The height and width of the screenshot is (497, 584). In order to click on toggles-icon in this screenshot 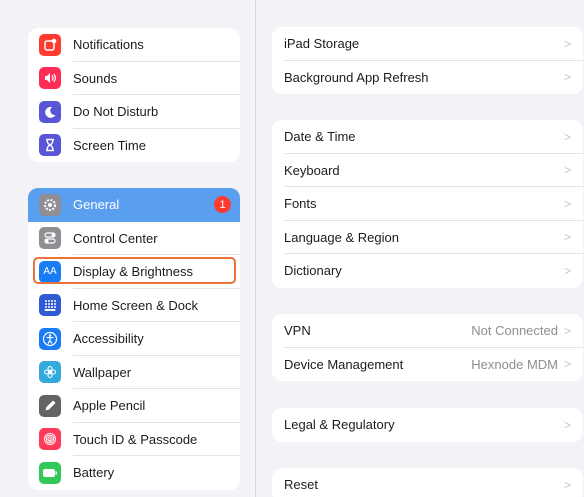, I will do `click(50, 238)`.